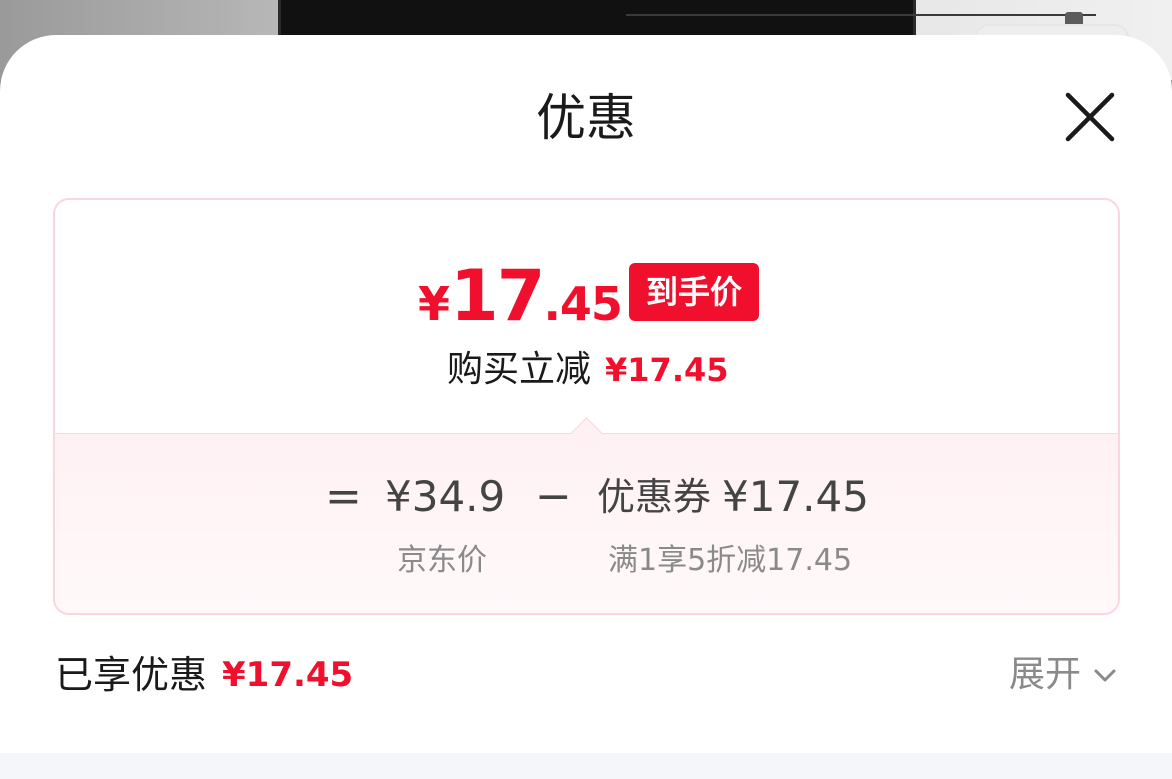  I want to click on close-button, so click(1090, 117).